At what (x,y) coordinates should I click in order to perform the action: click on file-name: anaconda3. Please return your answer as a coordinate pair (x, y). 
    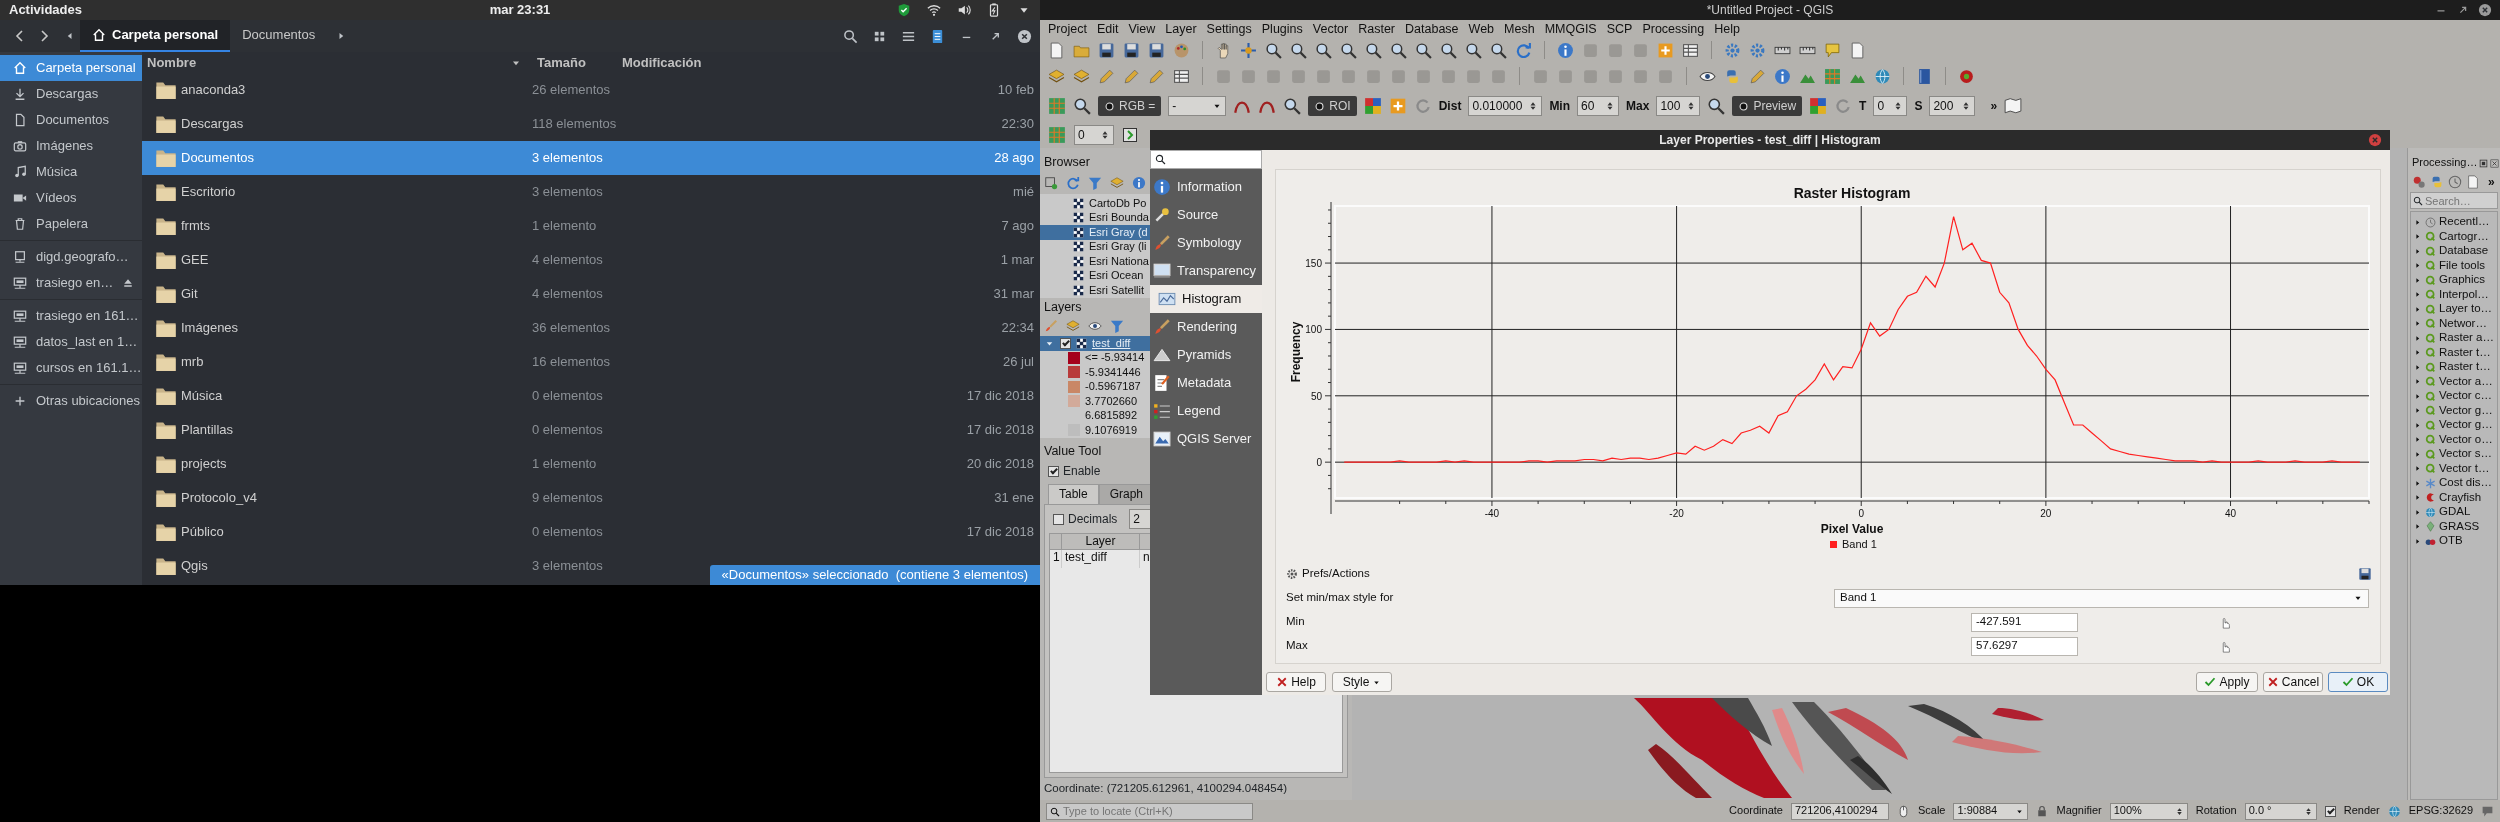
    Looking at the image, I should click on (213, 90).